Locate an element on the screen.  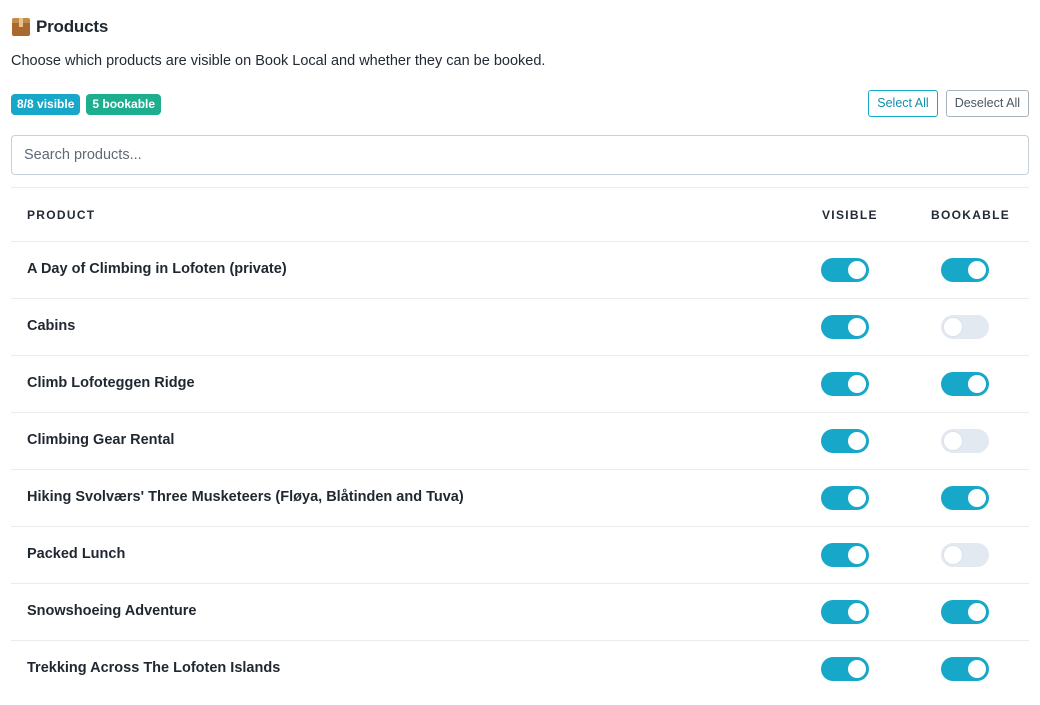
package-icon is located at coordinates (21, 27).